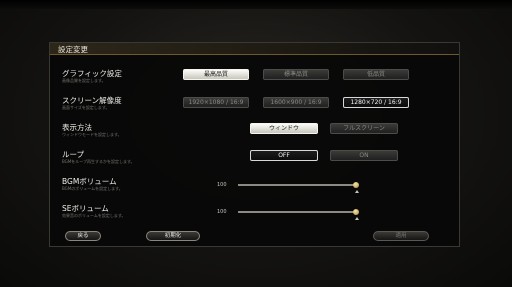  Describe the element at coordinates (92, 188) in the screenshot. I see `bgm-volume-desc: BGMのボリュームを設定します。` at that location.